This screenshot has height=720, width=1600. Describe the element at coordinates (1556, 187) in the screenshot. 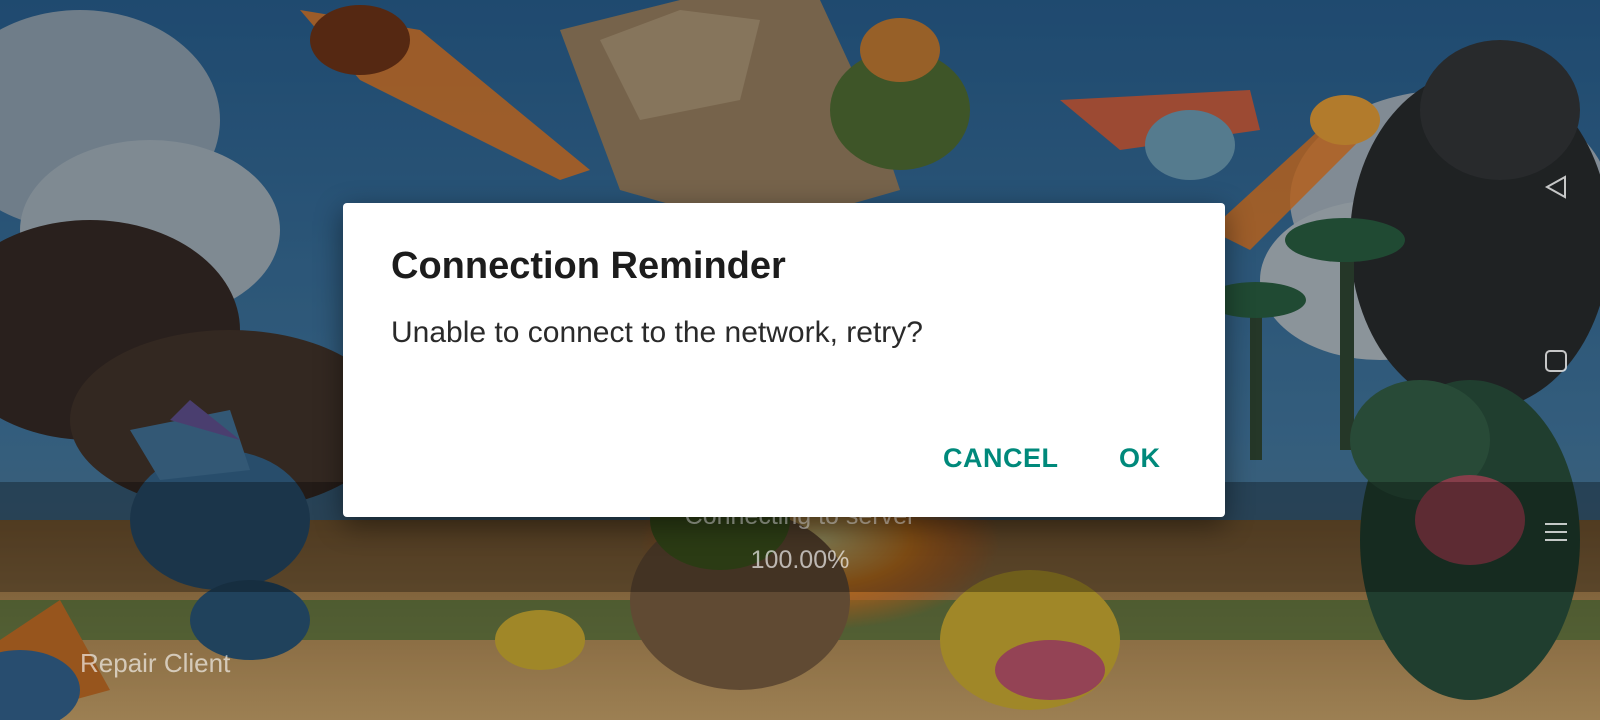

I see `back-icon` at that location.